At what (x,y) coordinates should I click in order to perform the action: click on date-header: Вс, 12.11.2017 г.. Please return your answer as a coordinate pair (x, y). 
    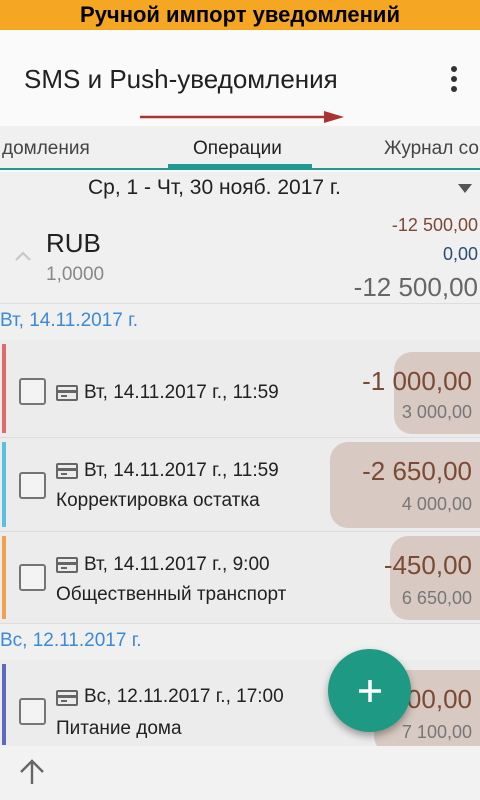
    Looking at the image, I should click on (240, 642).